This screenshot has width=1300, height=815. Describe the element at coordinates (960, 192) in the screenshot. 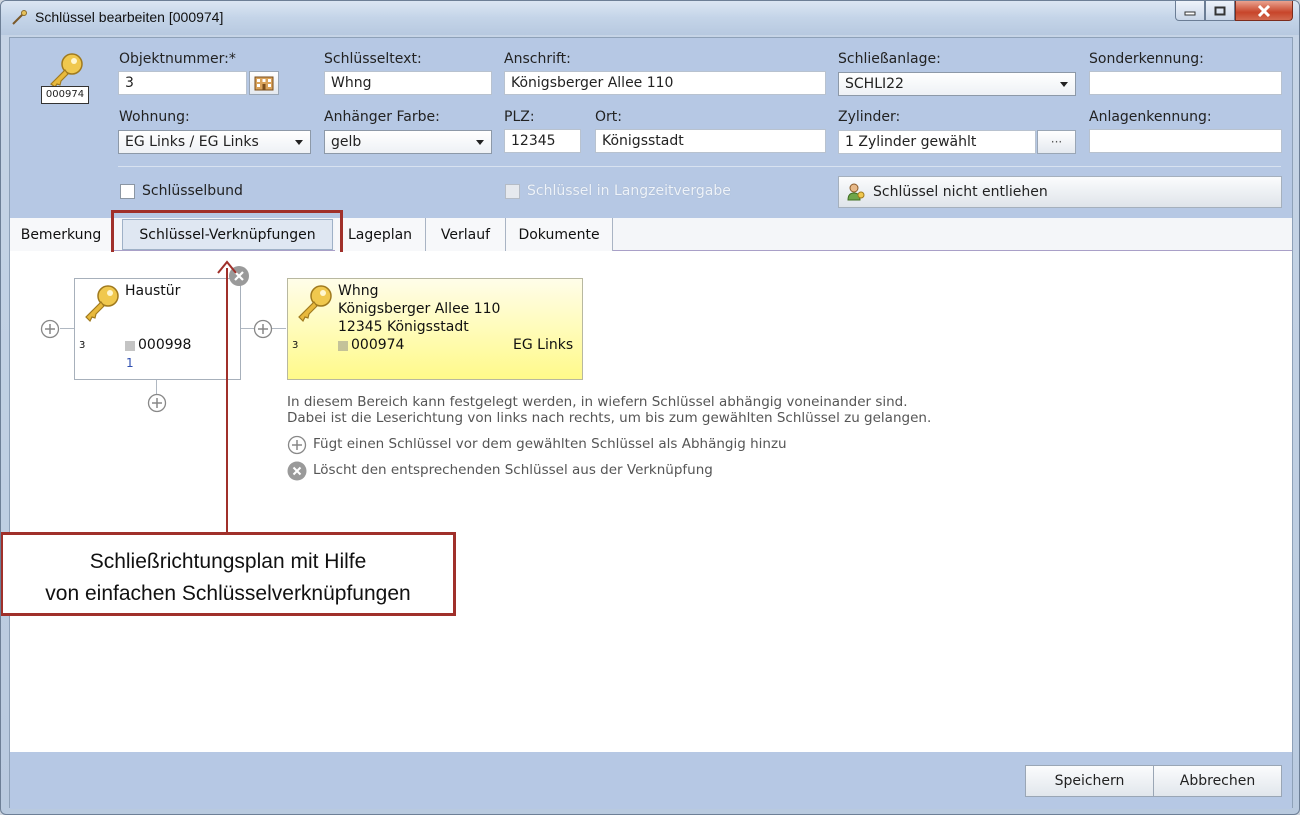

I see `entleihen-button-label: Schlüssel nicht entliehen` at that location.